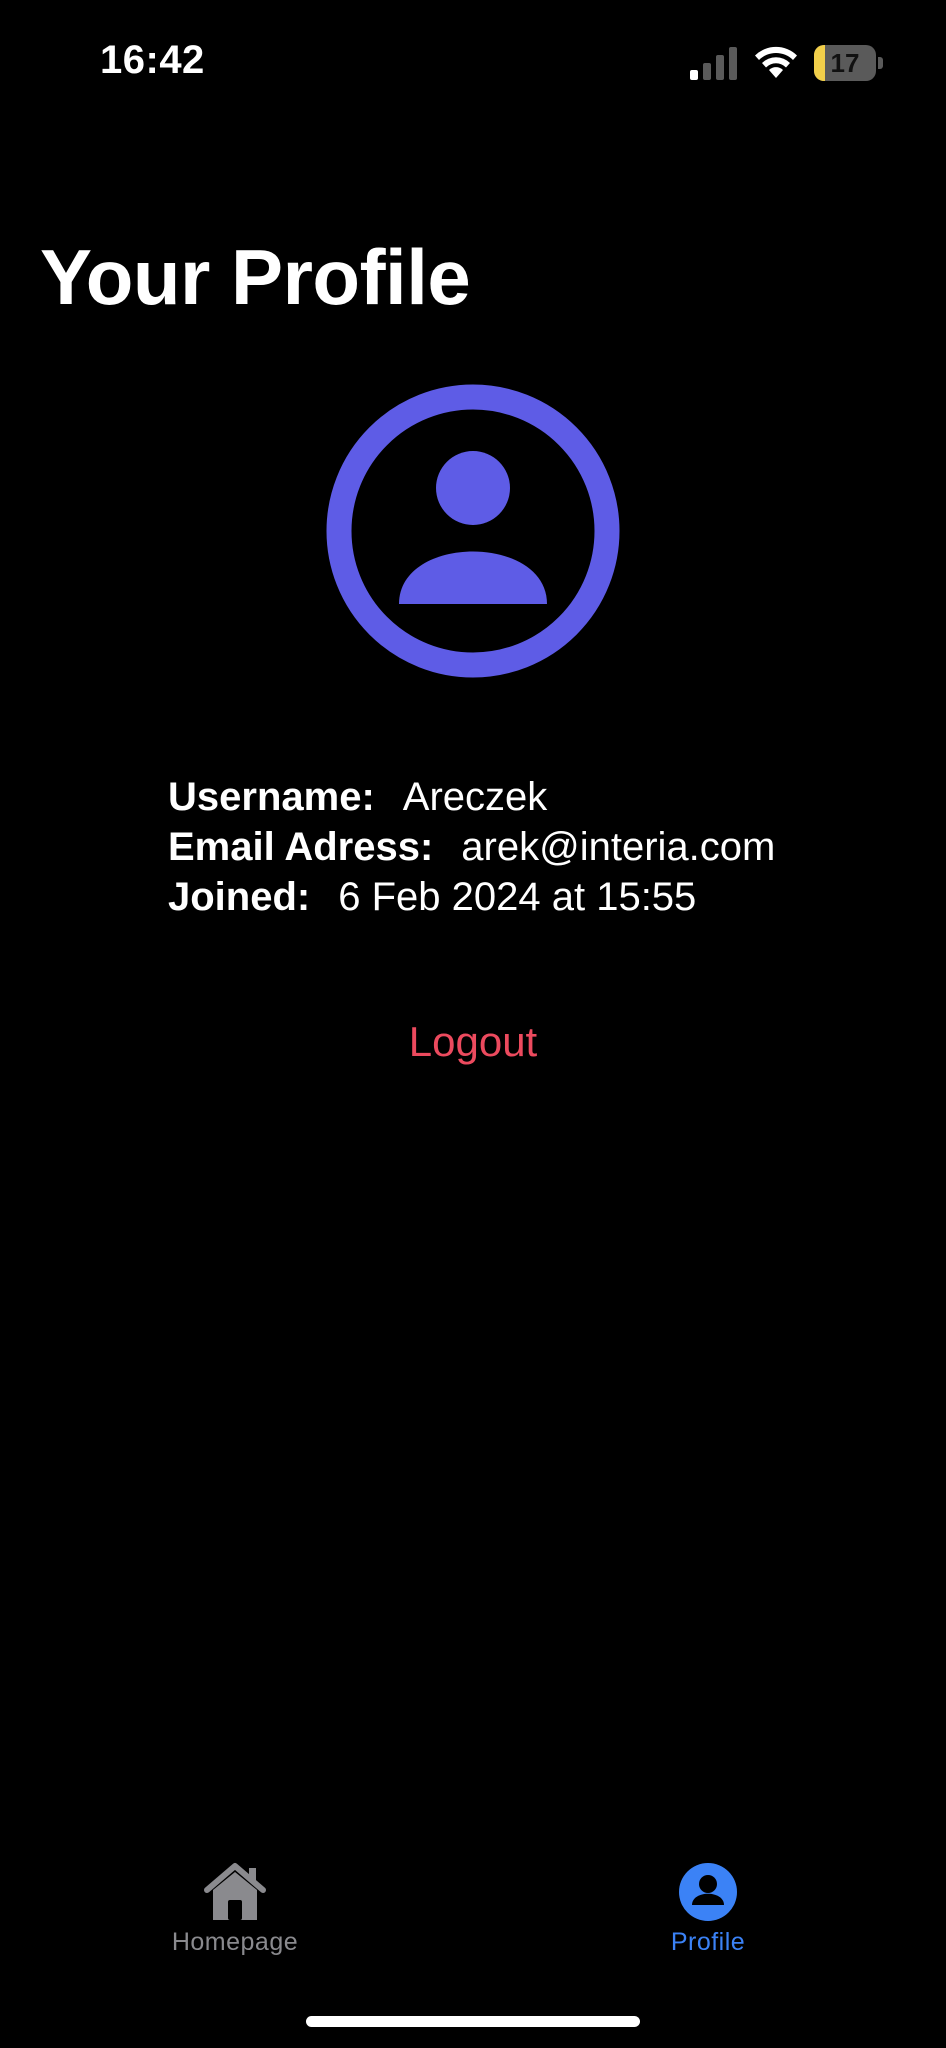 The width and height of the screenshot is (946, 2048). What do you see at coordinates (845, 63) in the screenshot?
I see `battery-level: 17` at bounding box center [845, 63].